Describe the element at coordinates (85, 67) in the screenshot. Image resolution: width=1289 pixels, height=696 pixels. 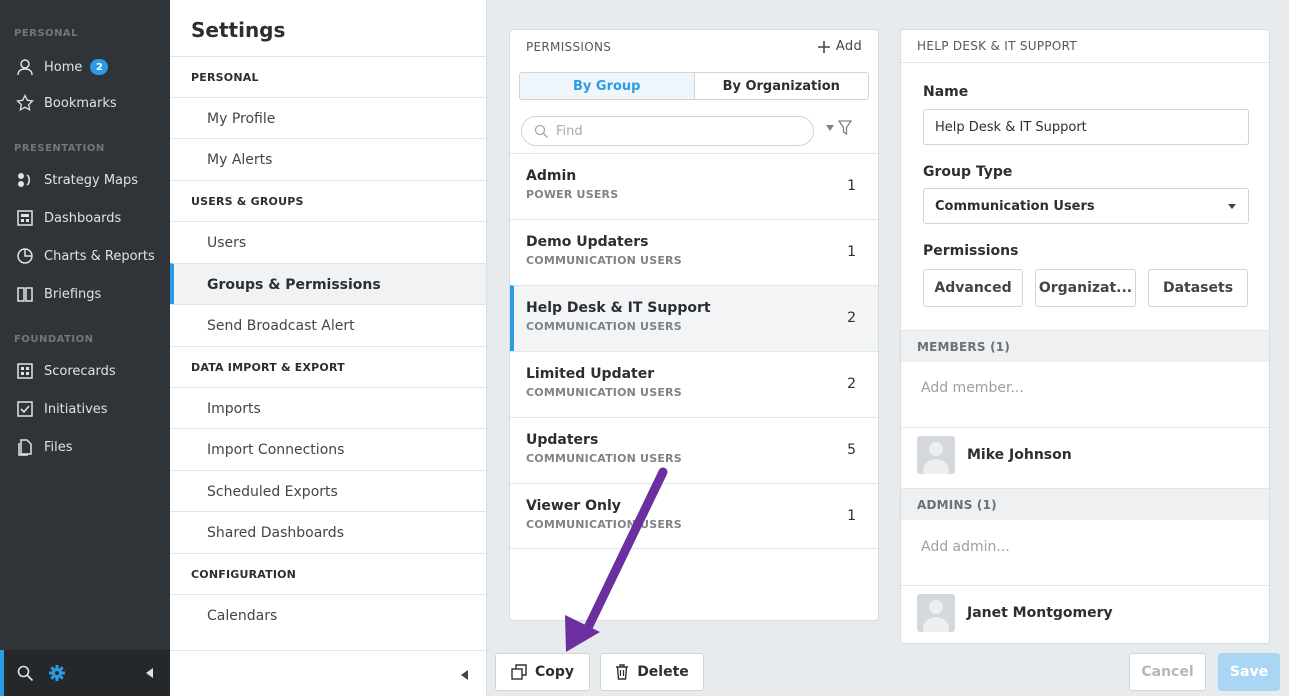
I see `nav-item-home: Home 2` at that location.